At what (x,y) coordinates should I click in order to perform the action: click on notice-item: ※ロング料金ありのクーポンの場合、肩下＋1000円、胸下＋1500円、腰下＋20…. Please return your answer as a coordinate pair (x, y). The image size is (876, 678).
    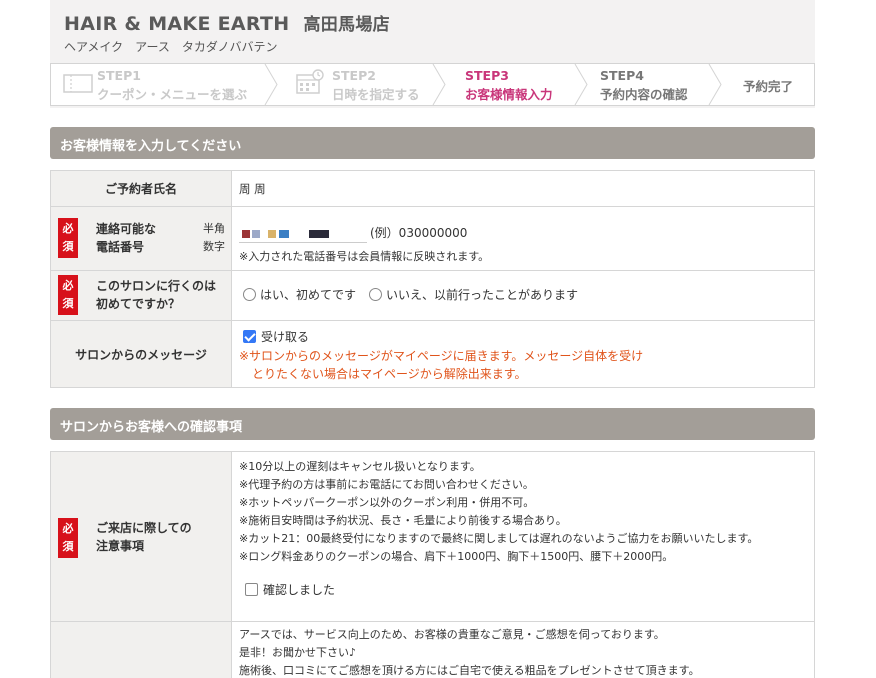
    Looking at the image, I should click on (456, 556).